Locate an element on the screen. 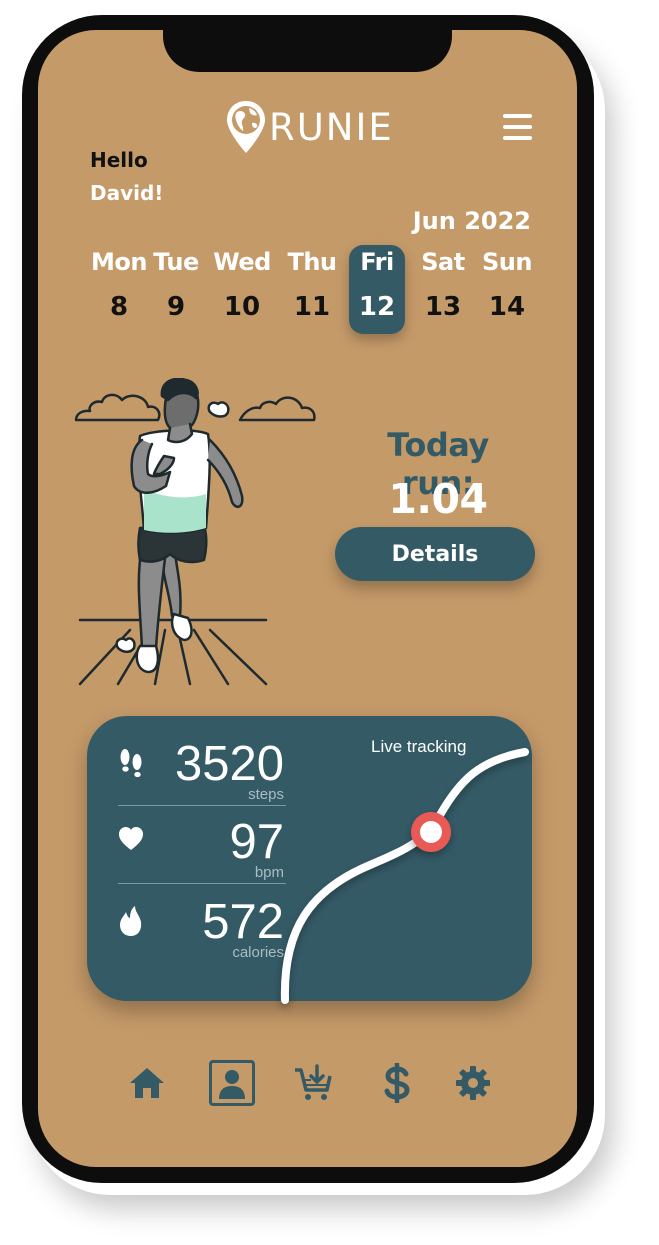 The image size is (659, 1245). day-name: Fri is located at coordinates (377, 262).